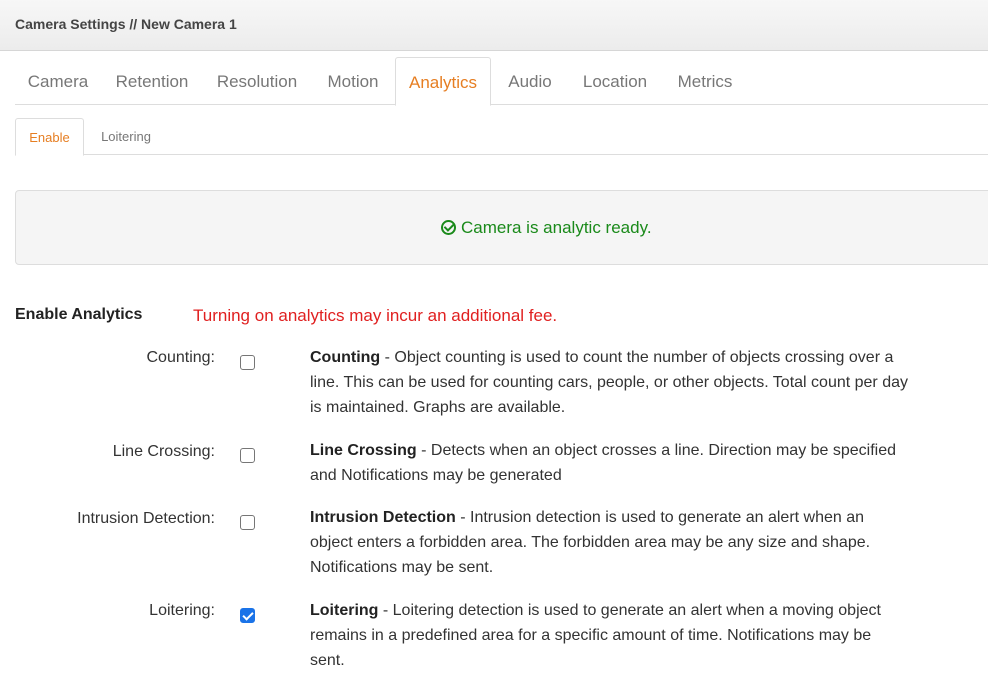 The image size is (988, 673). I want to click on intrusion-detection-label: Intrusion Detection:, so click(146, 518).